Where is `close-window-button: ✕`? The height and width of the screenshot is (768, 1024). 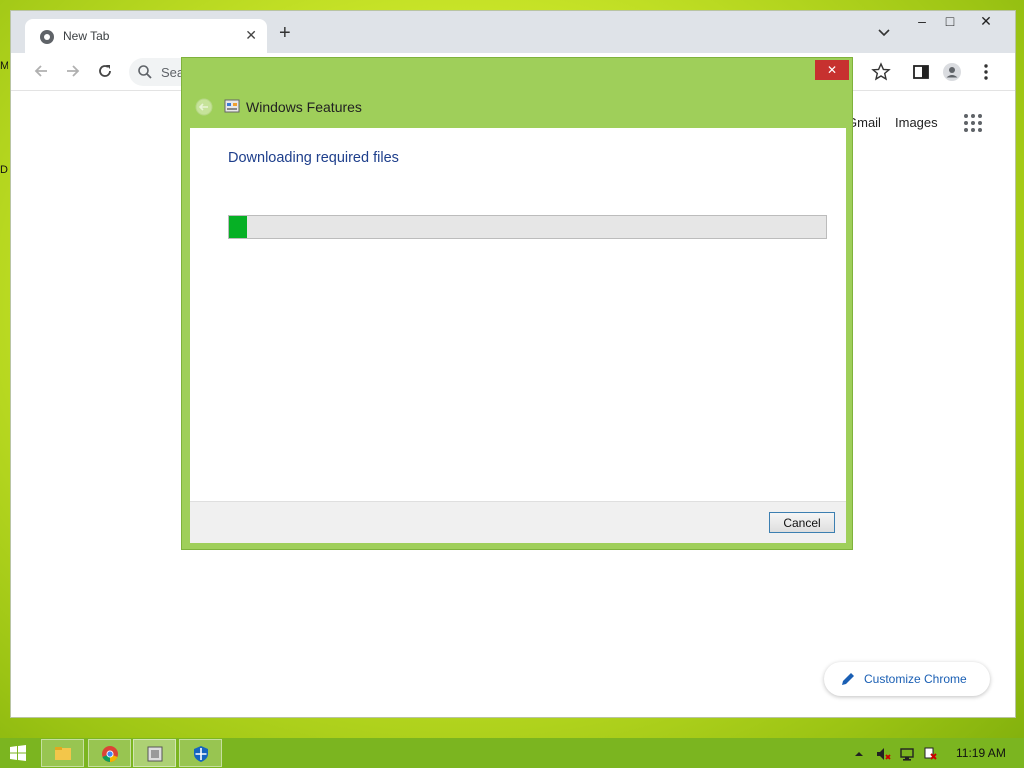
close-window-button: ✕ is located at coordinates (986, 21).